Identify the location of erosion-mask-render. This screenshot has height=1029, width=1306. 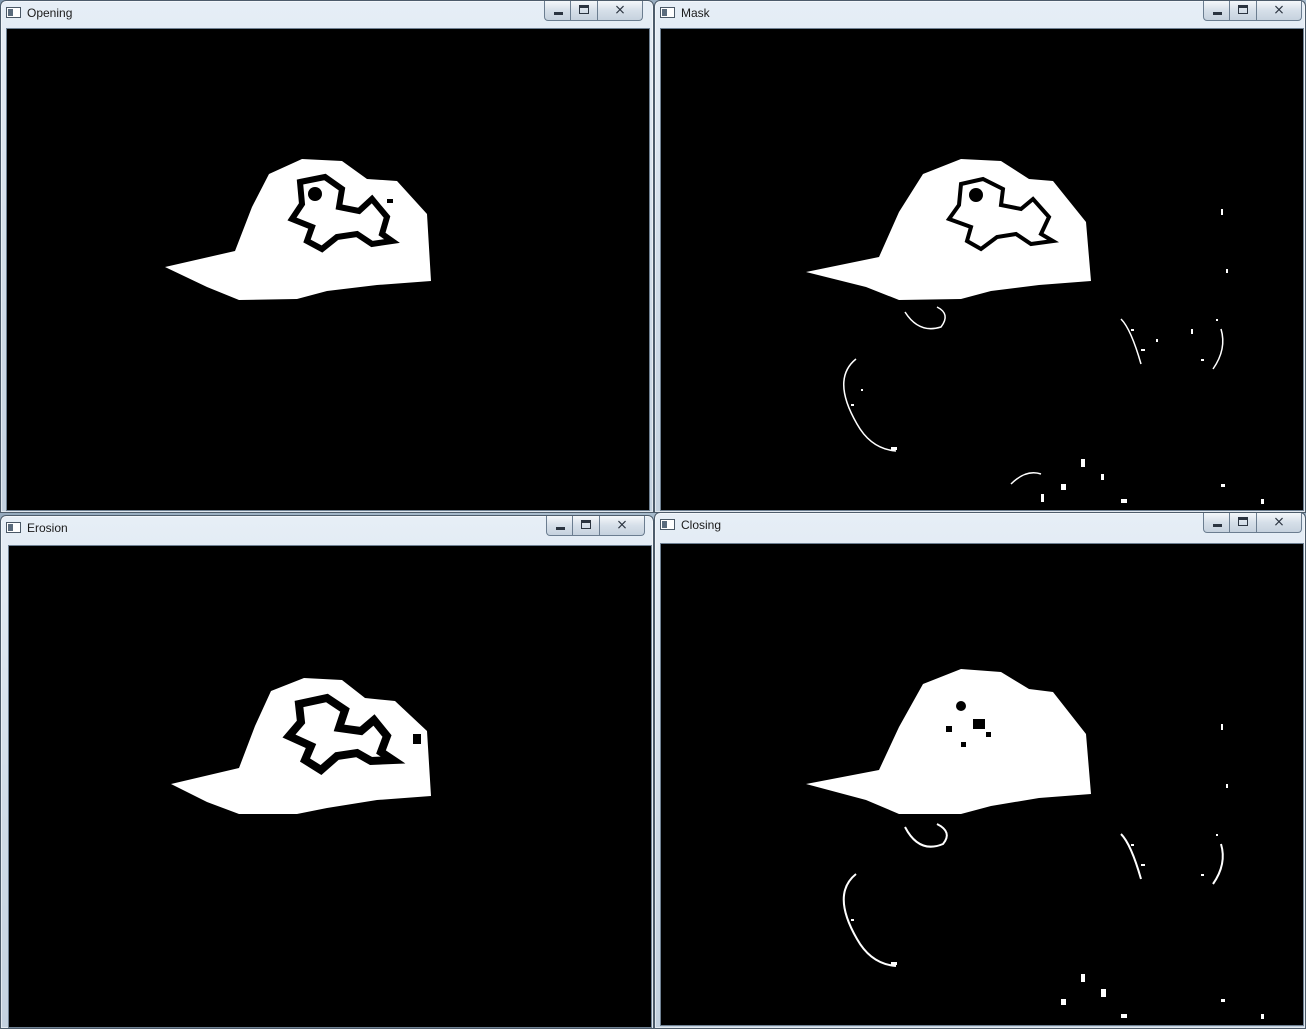
(301, 746).